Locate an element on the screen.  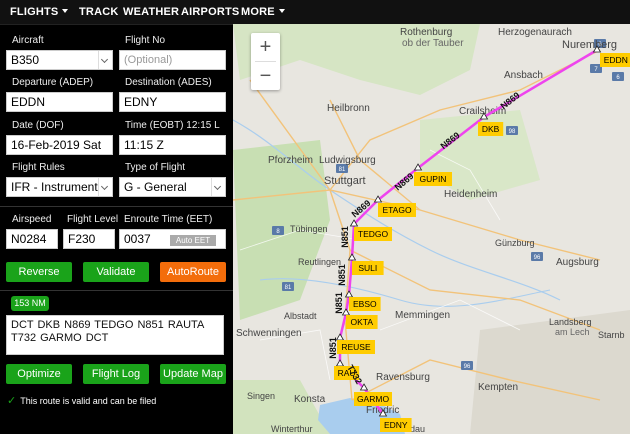
flight-rules-select: IFR - Instrument is located at coordinates (59, 187).